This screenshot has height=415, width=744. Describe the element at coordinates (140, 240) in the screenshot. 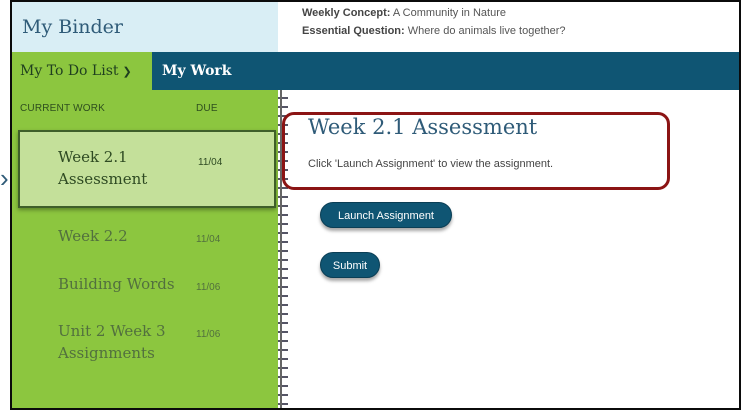

I see `sidebar-item-week-2-2: Week 2.2 11/04` at that location.